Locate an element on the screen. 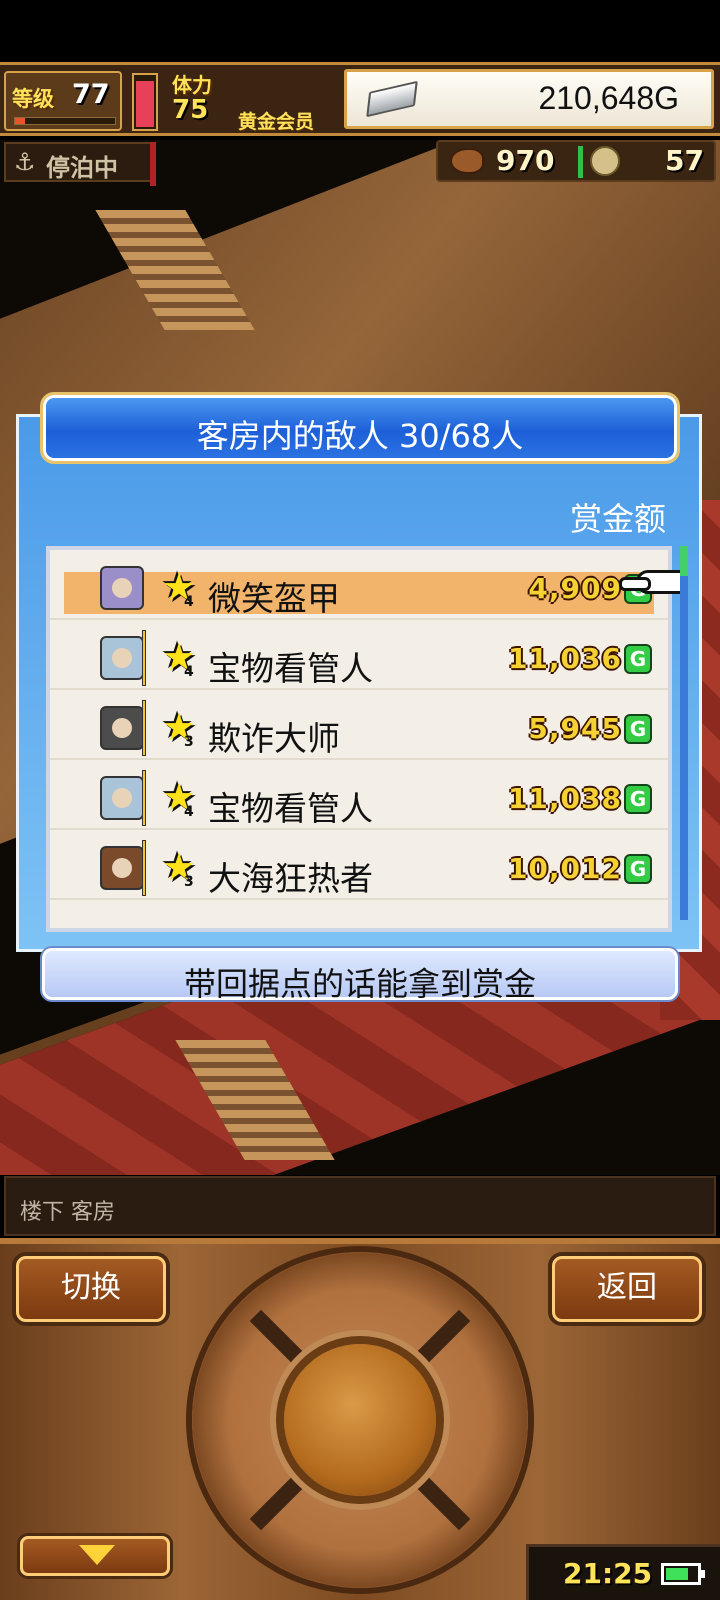 The width and height of the screenshot is (720, 1600). panel-title-bar: 客房内的敌人 30/68人 is located at coordinates (360, 428).